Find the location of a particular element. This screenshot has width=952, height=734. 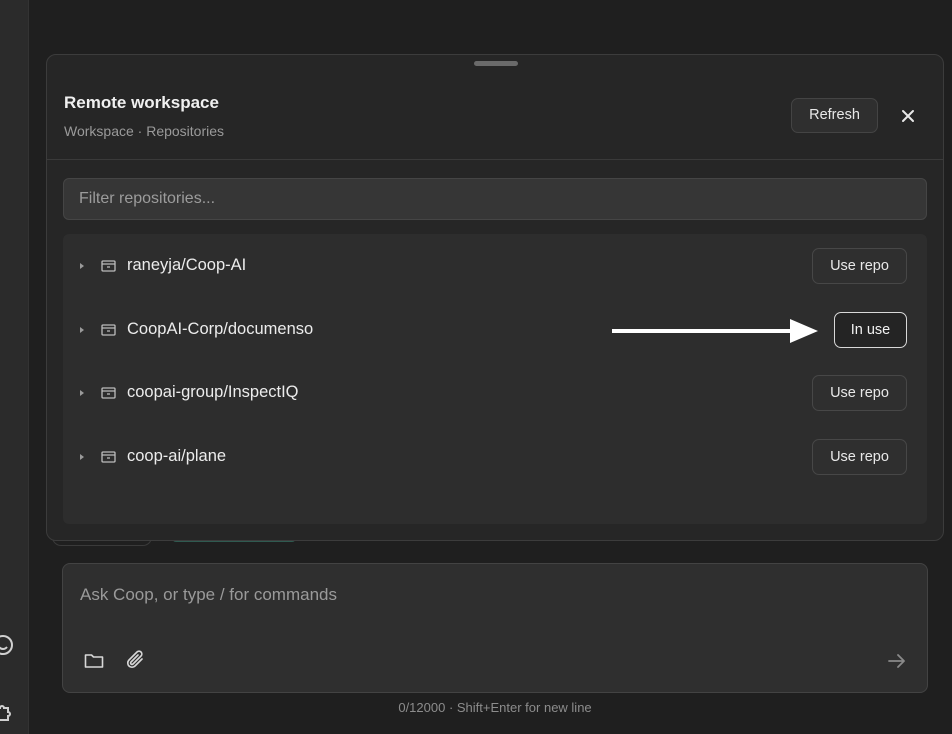

close-icon is located at coordinates (908, 116).